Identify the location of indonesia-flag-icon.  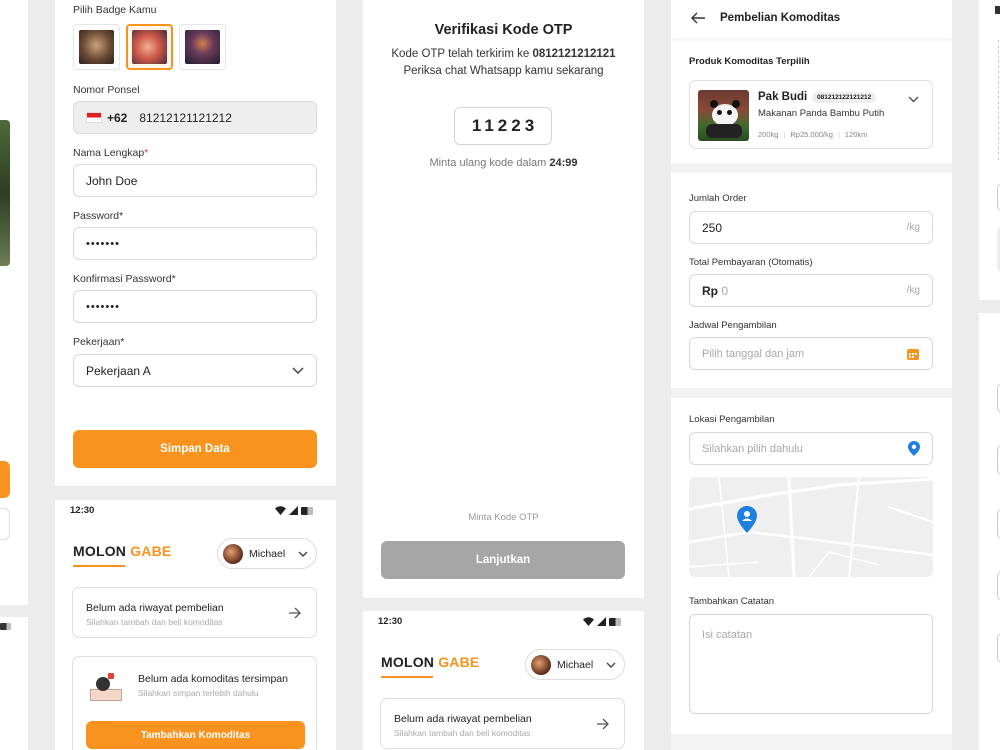
(94, 117).